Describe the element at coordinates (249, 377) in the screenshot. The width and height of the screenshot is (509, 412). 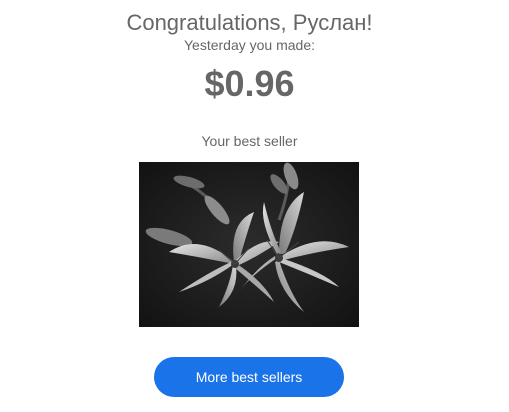
I see `more-best-sellers-button: More best sellers` at that location.